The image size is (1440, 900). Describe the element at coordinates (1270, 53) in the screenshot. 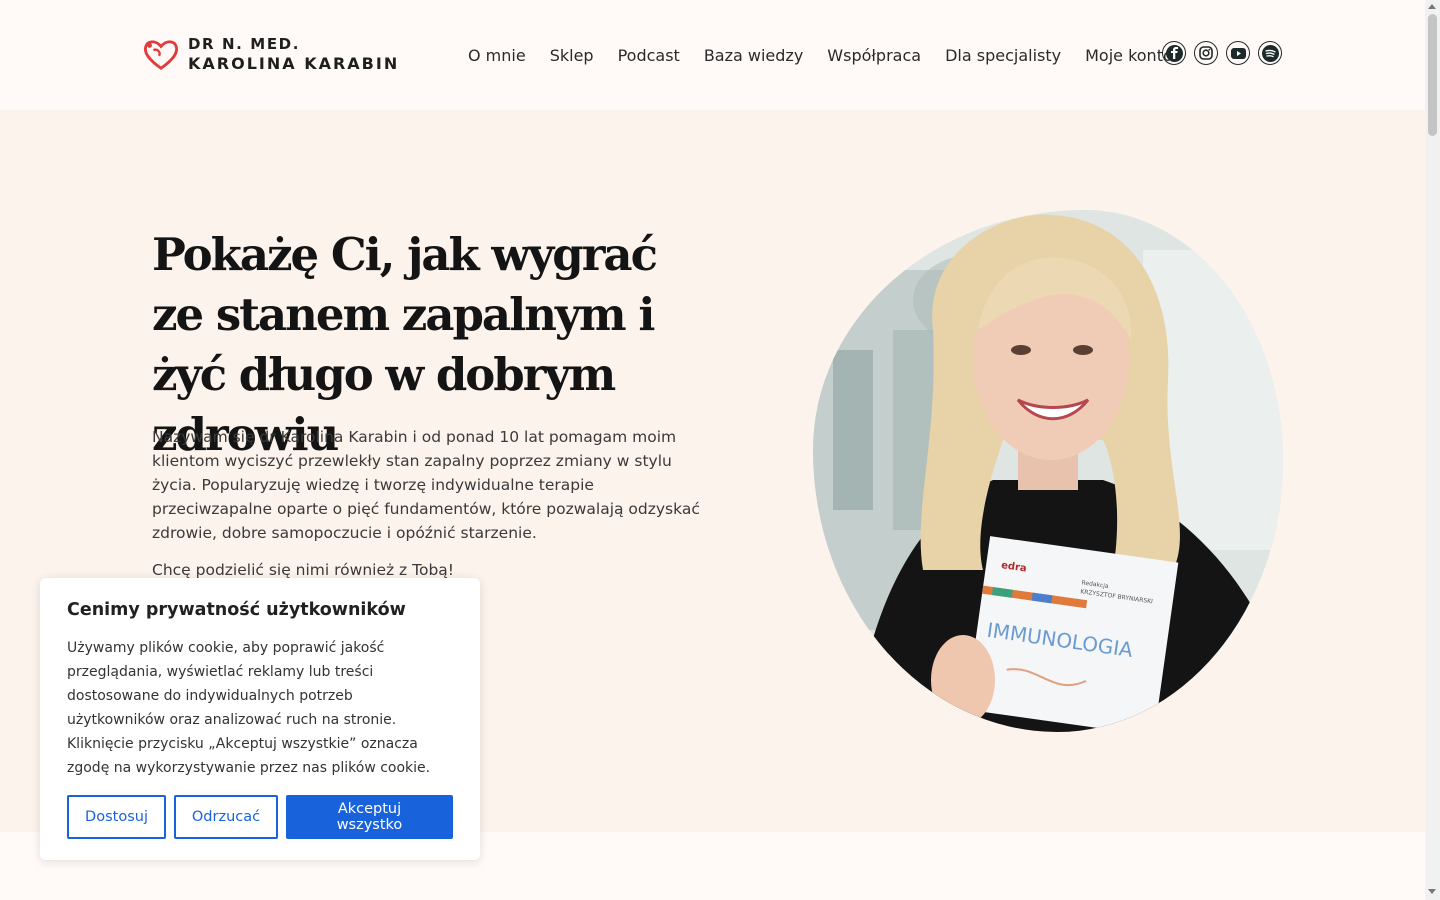

I see `spotify-icon` at that location.